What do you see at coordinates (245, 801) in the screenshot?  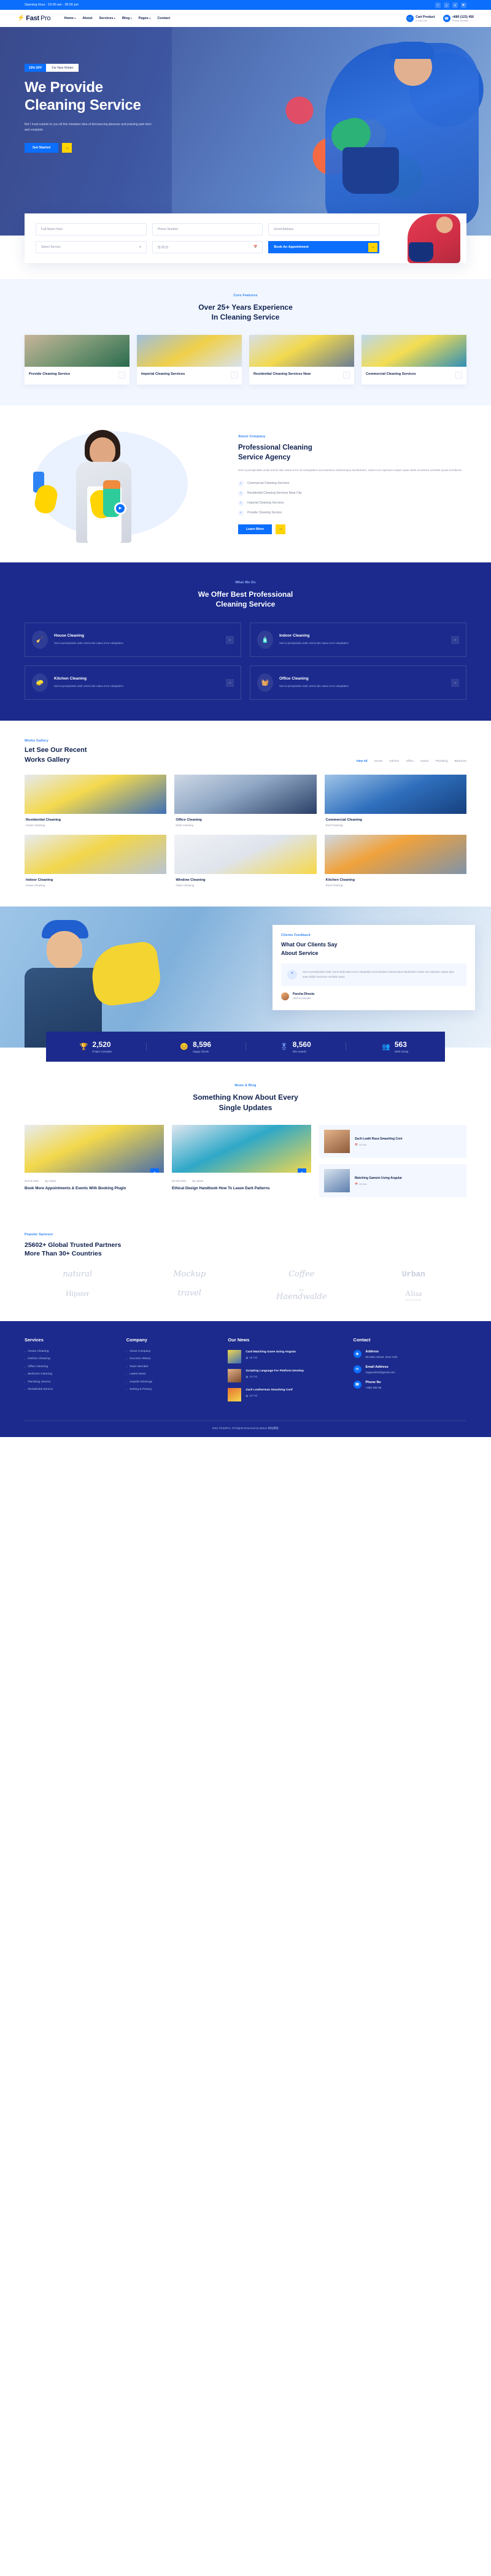 I see `gallery-item: Office Cleaning Desk Cleaning` at bounding box center [245, 801].